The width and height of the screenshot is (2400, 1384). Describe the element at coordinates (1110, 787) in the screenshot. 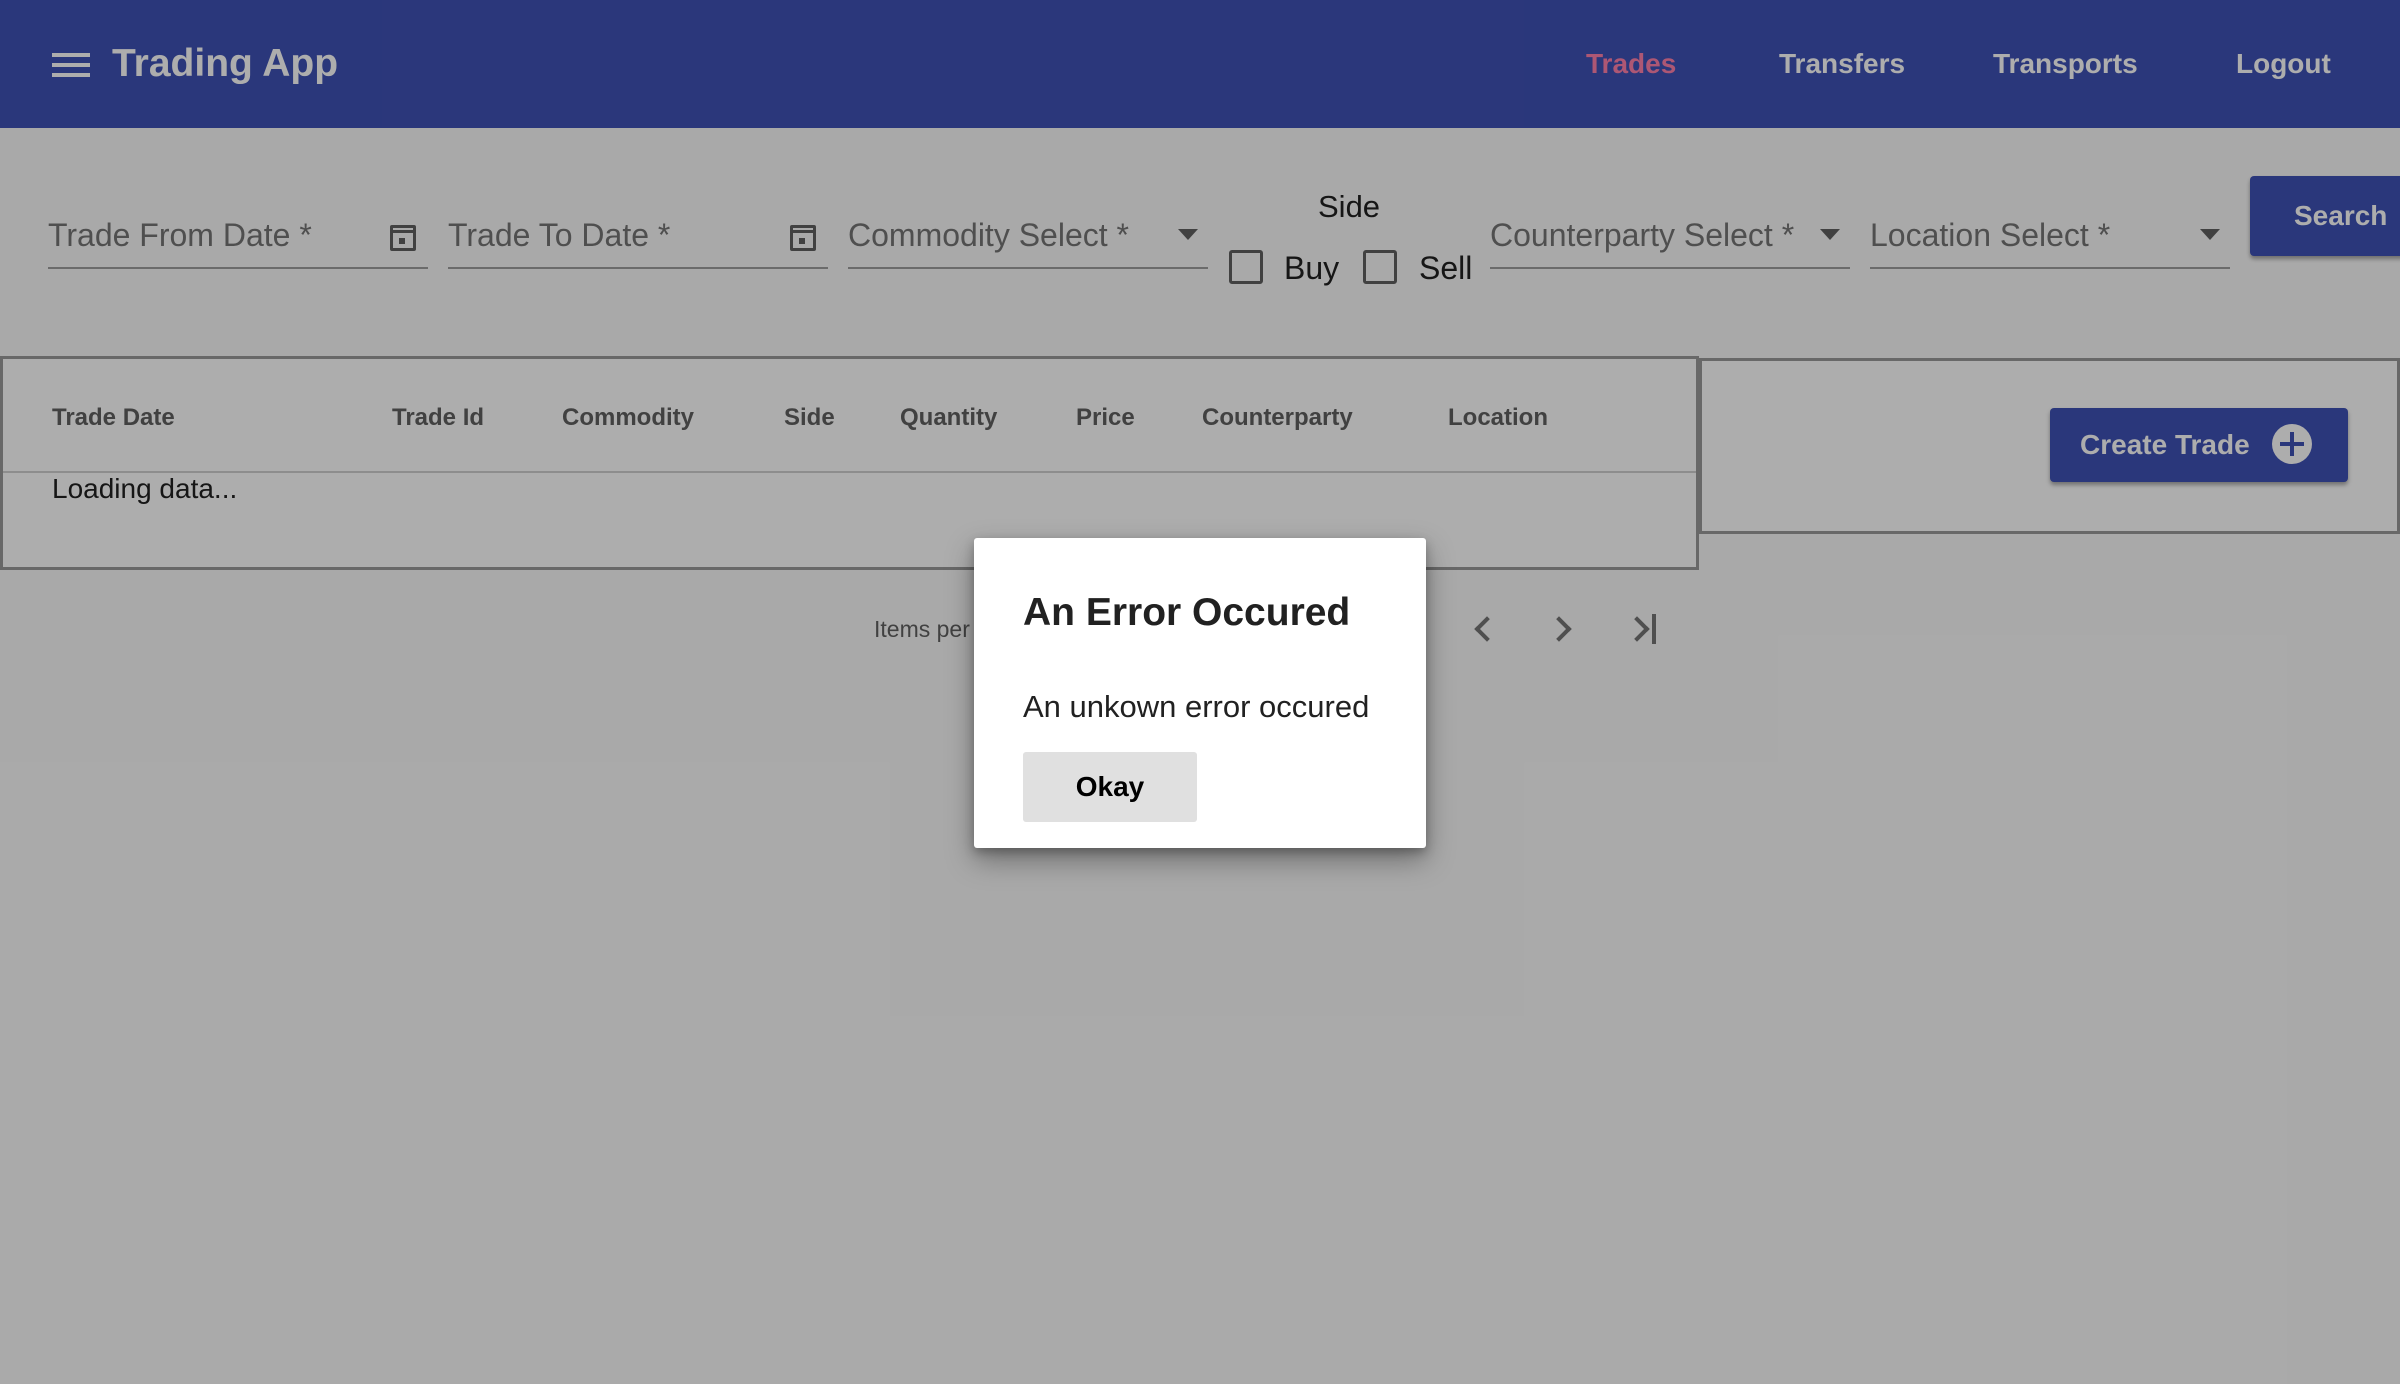

I see `okay-button: Okay` at that location.